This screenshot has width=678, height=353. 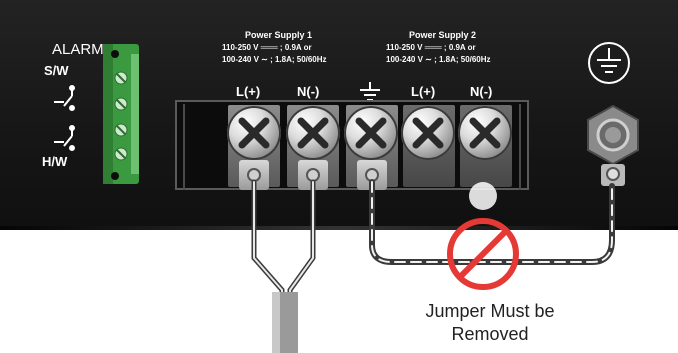 I want to click on light-flare, so click(x=483, y=196).